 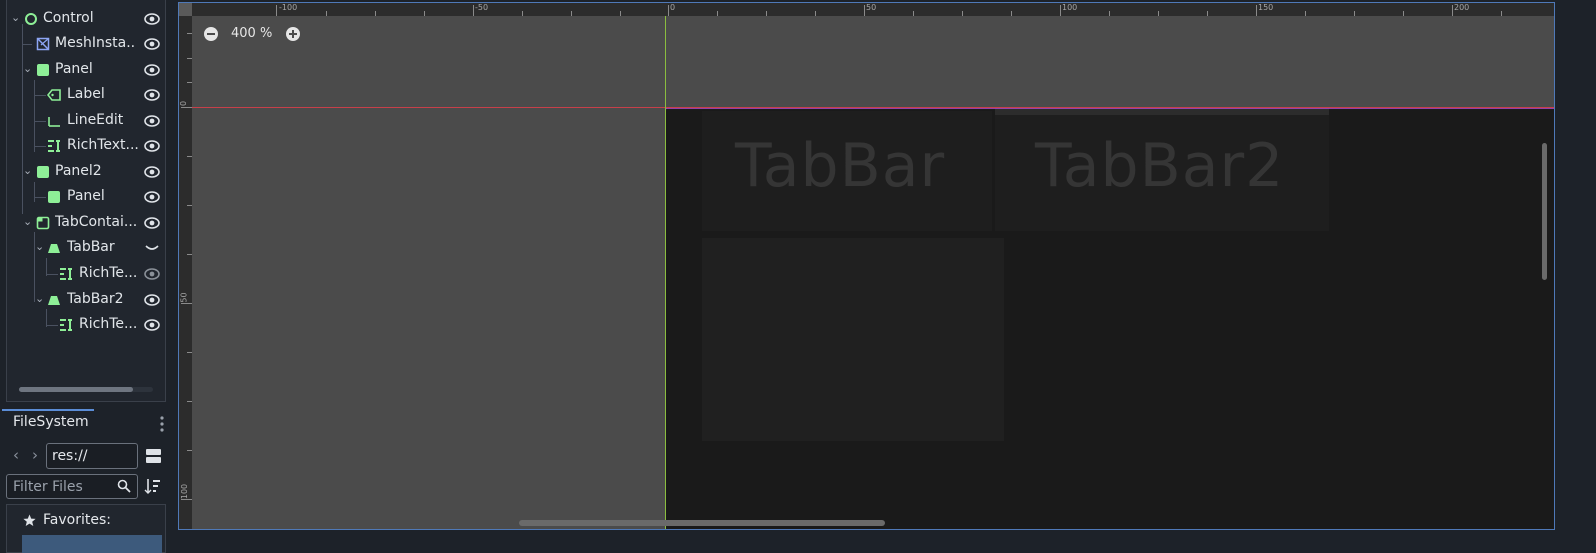 What do you see at coordinates (153, 456) in the screenshot?
I see `split-layout-icon` at bounding box center [153, 456].